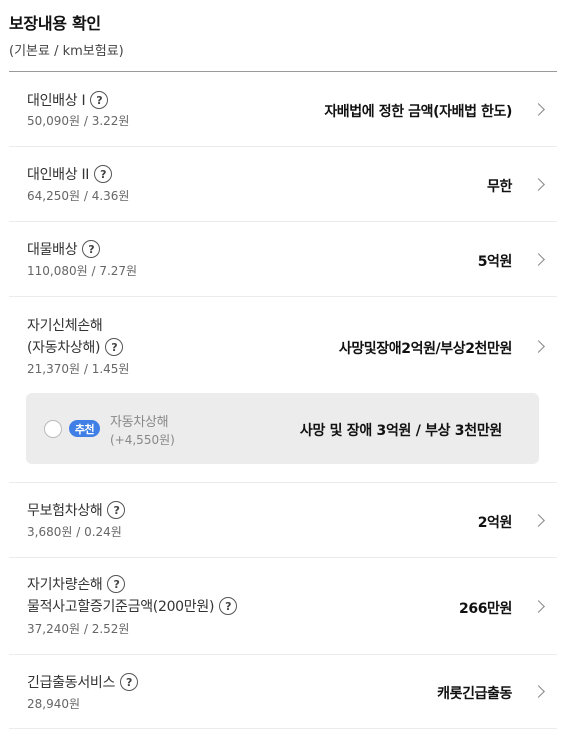 This screenshot has width=566, height=734. I want to click on coverage-name: 대인배상 II, so click(58, 175).